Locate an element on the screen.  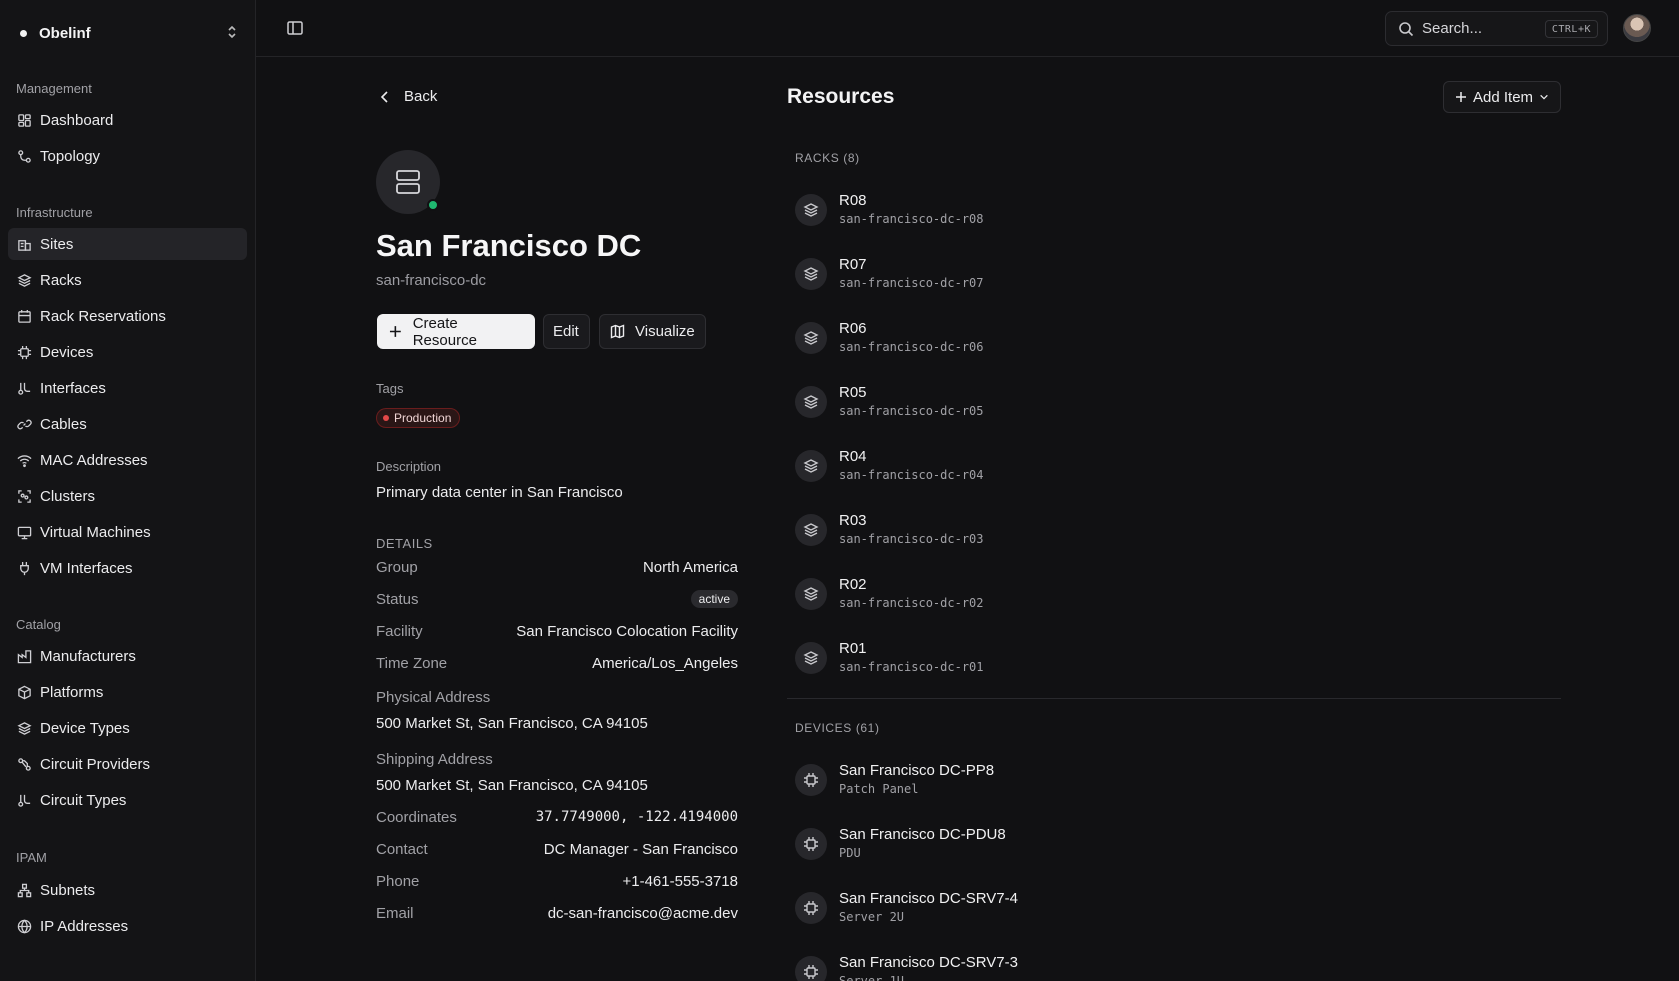
detail-value: North America is located at coordinates (690, 567).